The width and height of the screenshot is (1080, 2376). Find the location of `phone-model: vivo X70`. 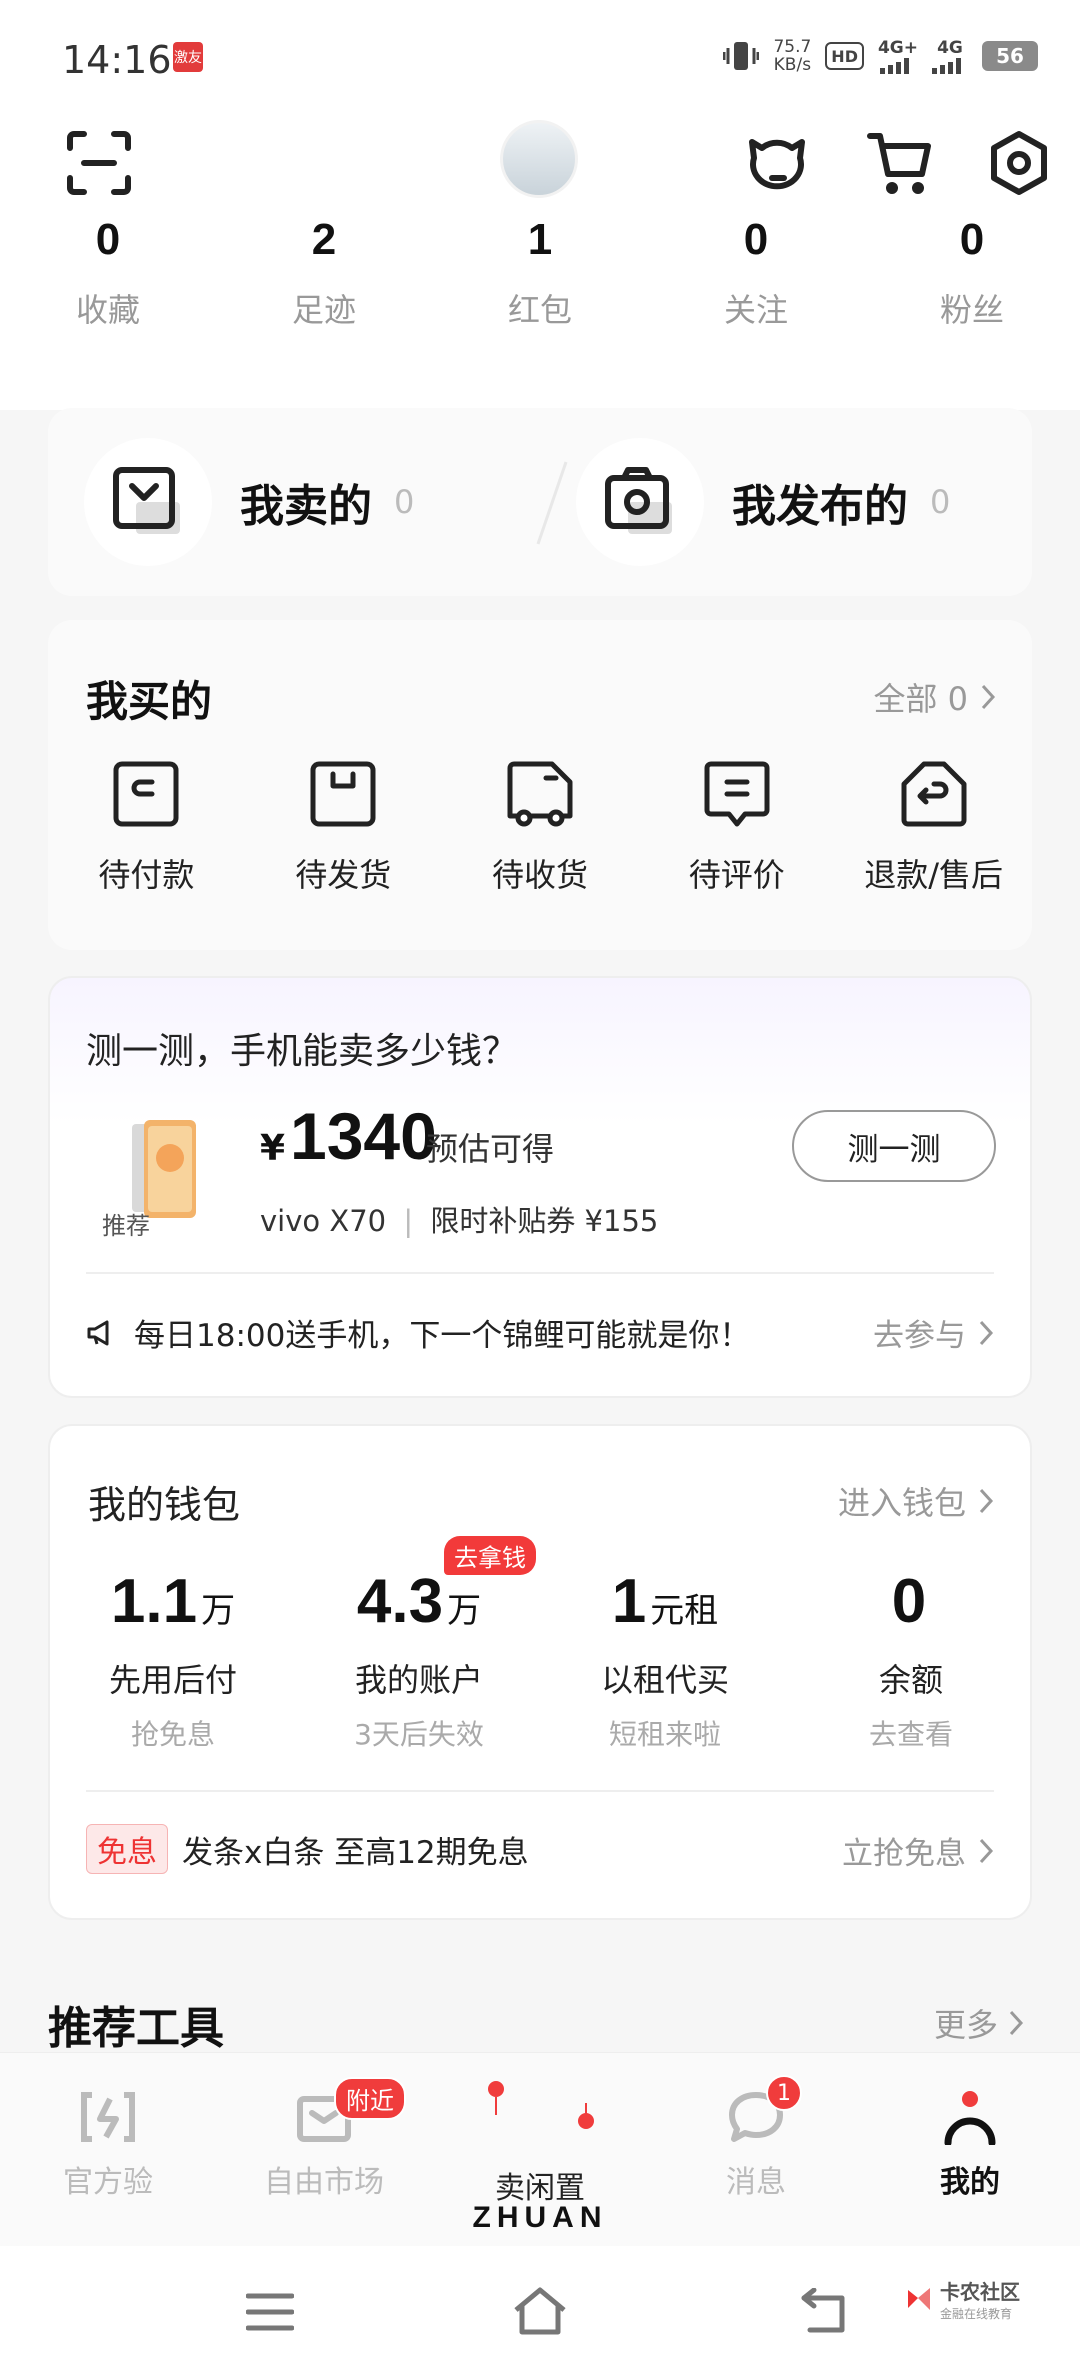

phone-model: vivo X70 is located at coordinates (323, 1221).